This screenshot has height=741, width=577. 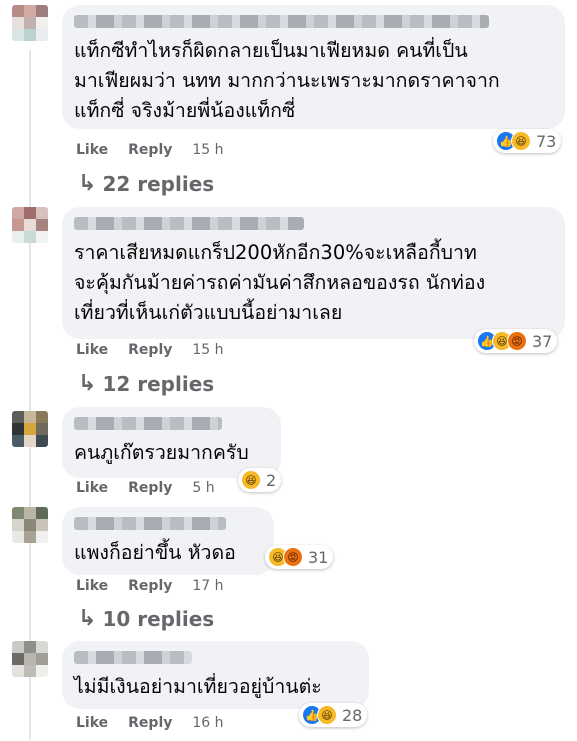 What do you see at coordinates (161, 452) in the screenshot?
I see `comment-text: คนภูเก๊ตรวยมากครับ` at bounding box center [161, 452].